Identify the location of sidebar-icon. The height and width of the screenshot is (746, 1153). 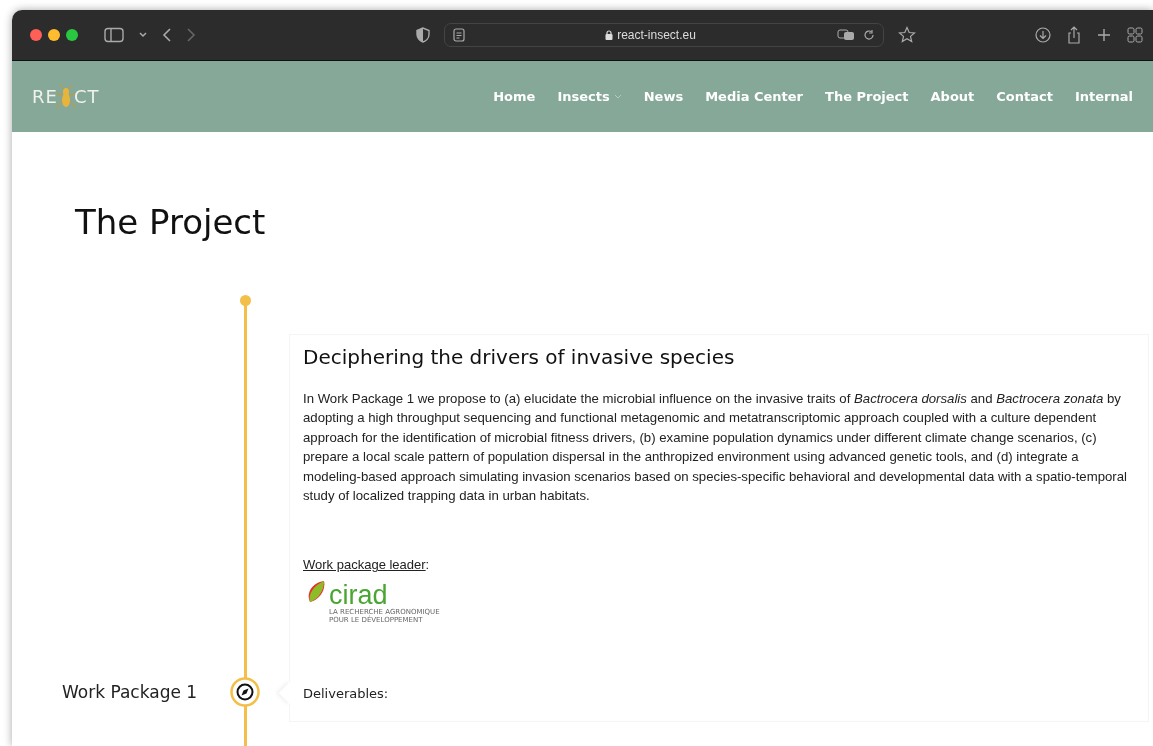
(114, 35).